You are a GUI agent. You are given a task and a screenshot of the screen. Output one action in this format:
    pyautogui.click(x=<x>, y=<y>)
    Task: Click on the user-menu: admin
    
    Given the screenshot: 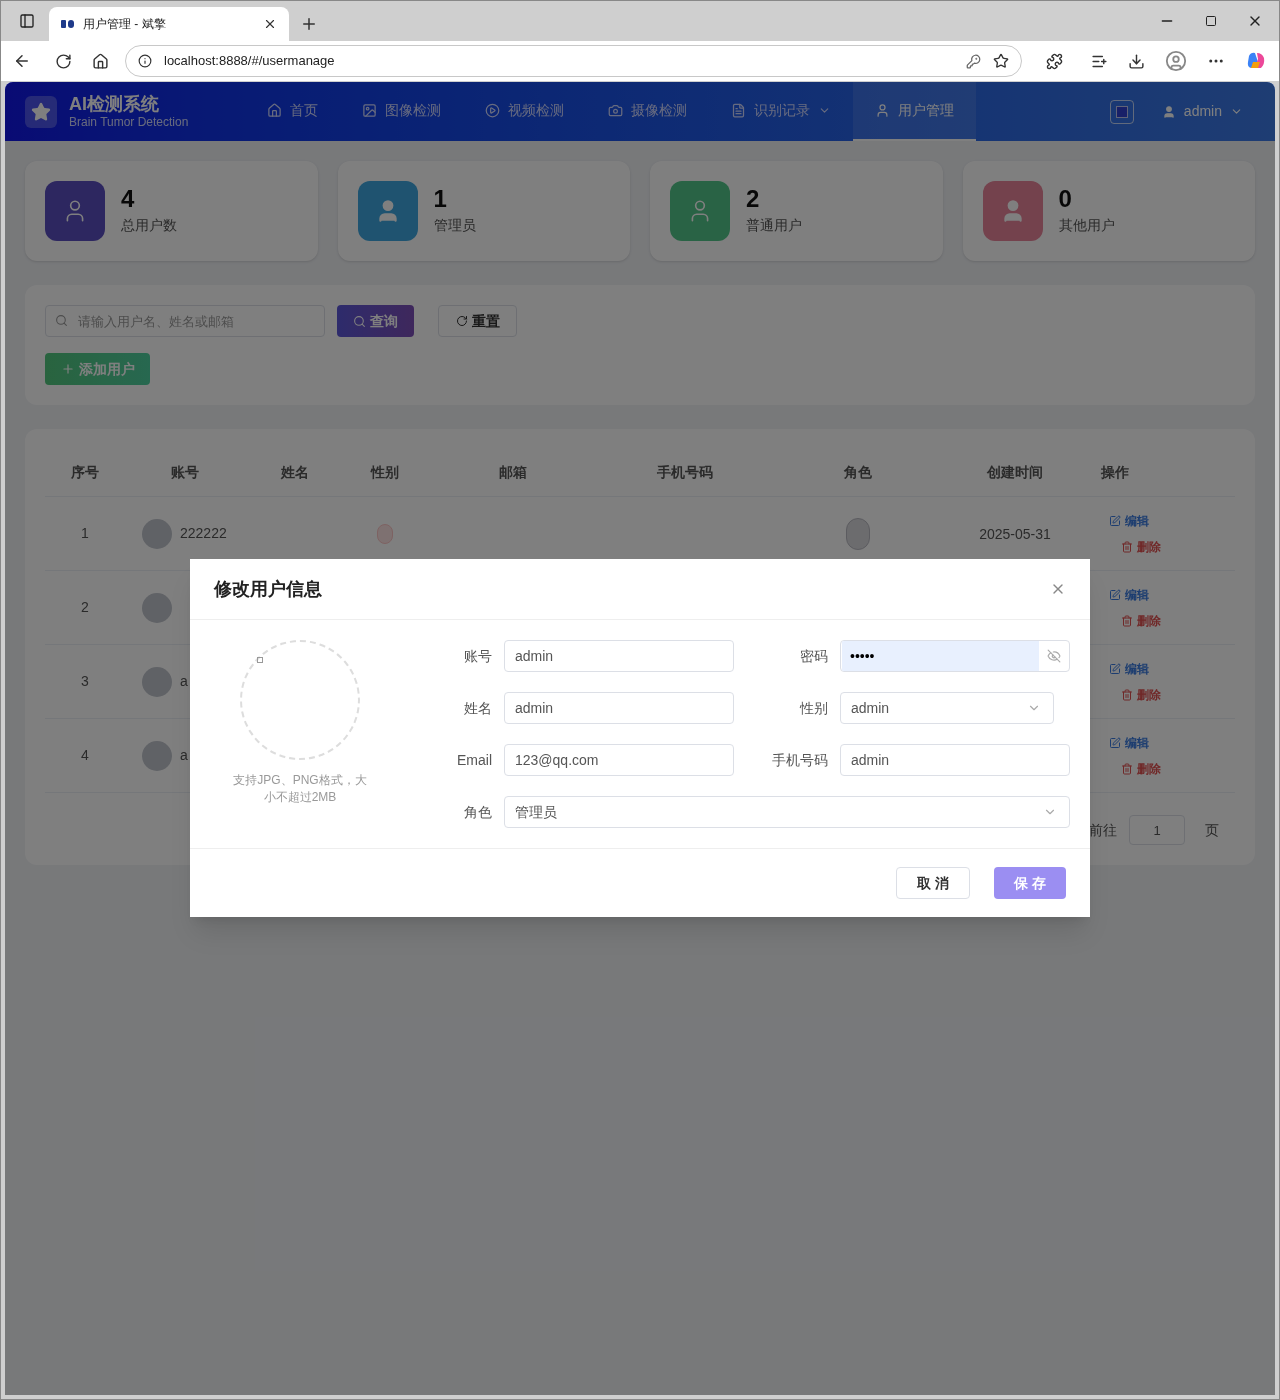 What is the action you would take?
    pyautogui.click(x=1202, y=111)
    